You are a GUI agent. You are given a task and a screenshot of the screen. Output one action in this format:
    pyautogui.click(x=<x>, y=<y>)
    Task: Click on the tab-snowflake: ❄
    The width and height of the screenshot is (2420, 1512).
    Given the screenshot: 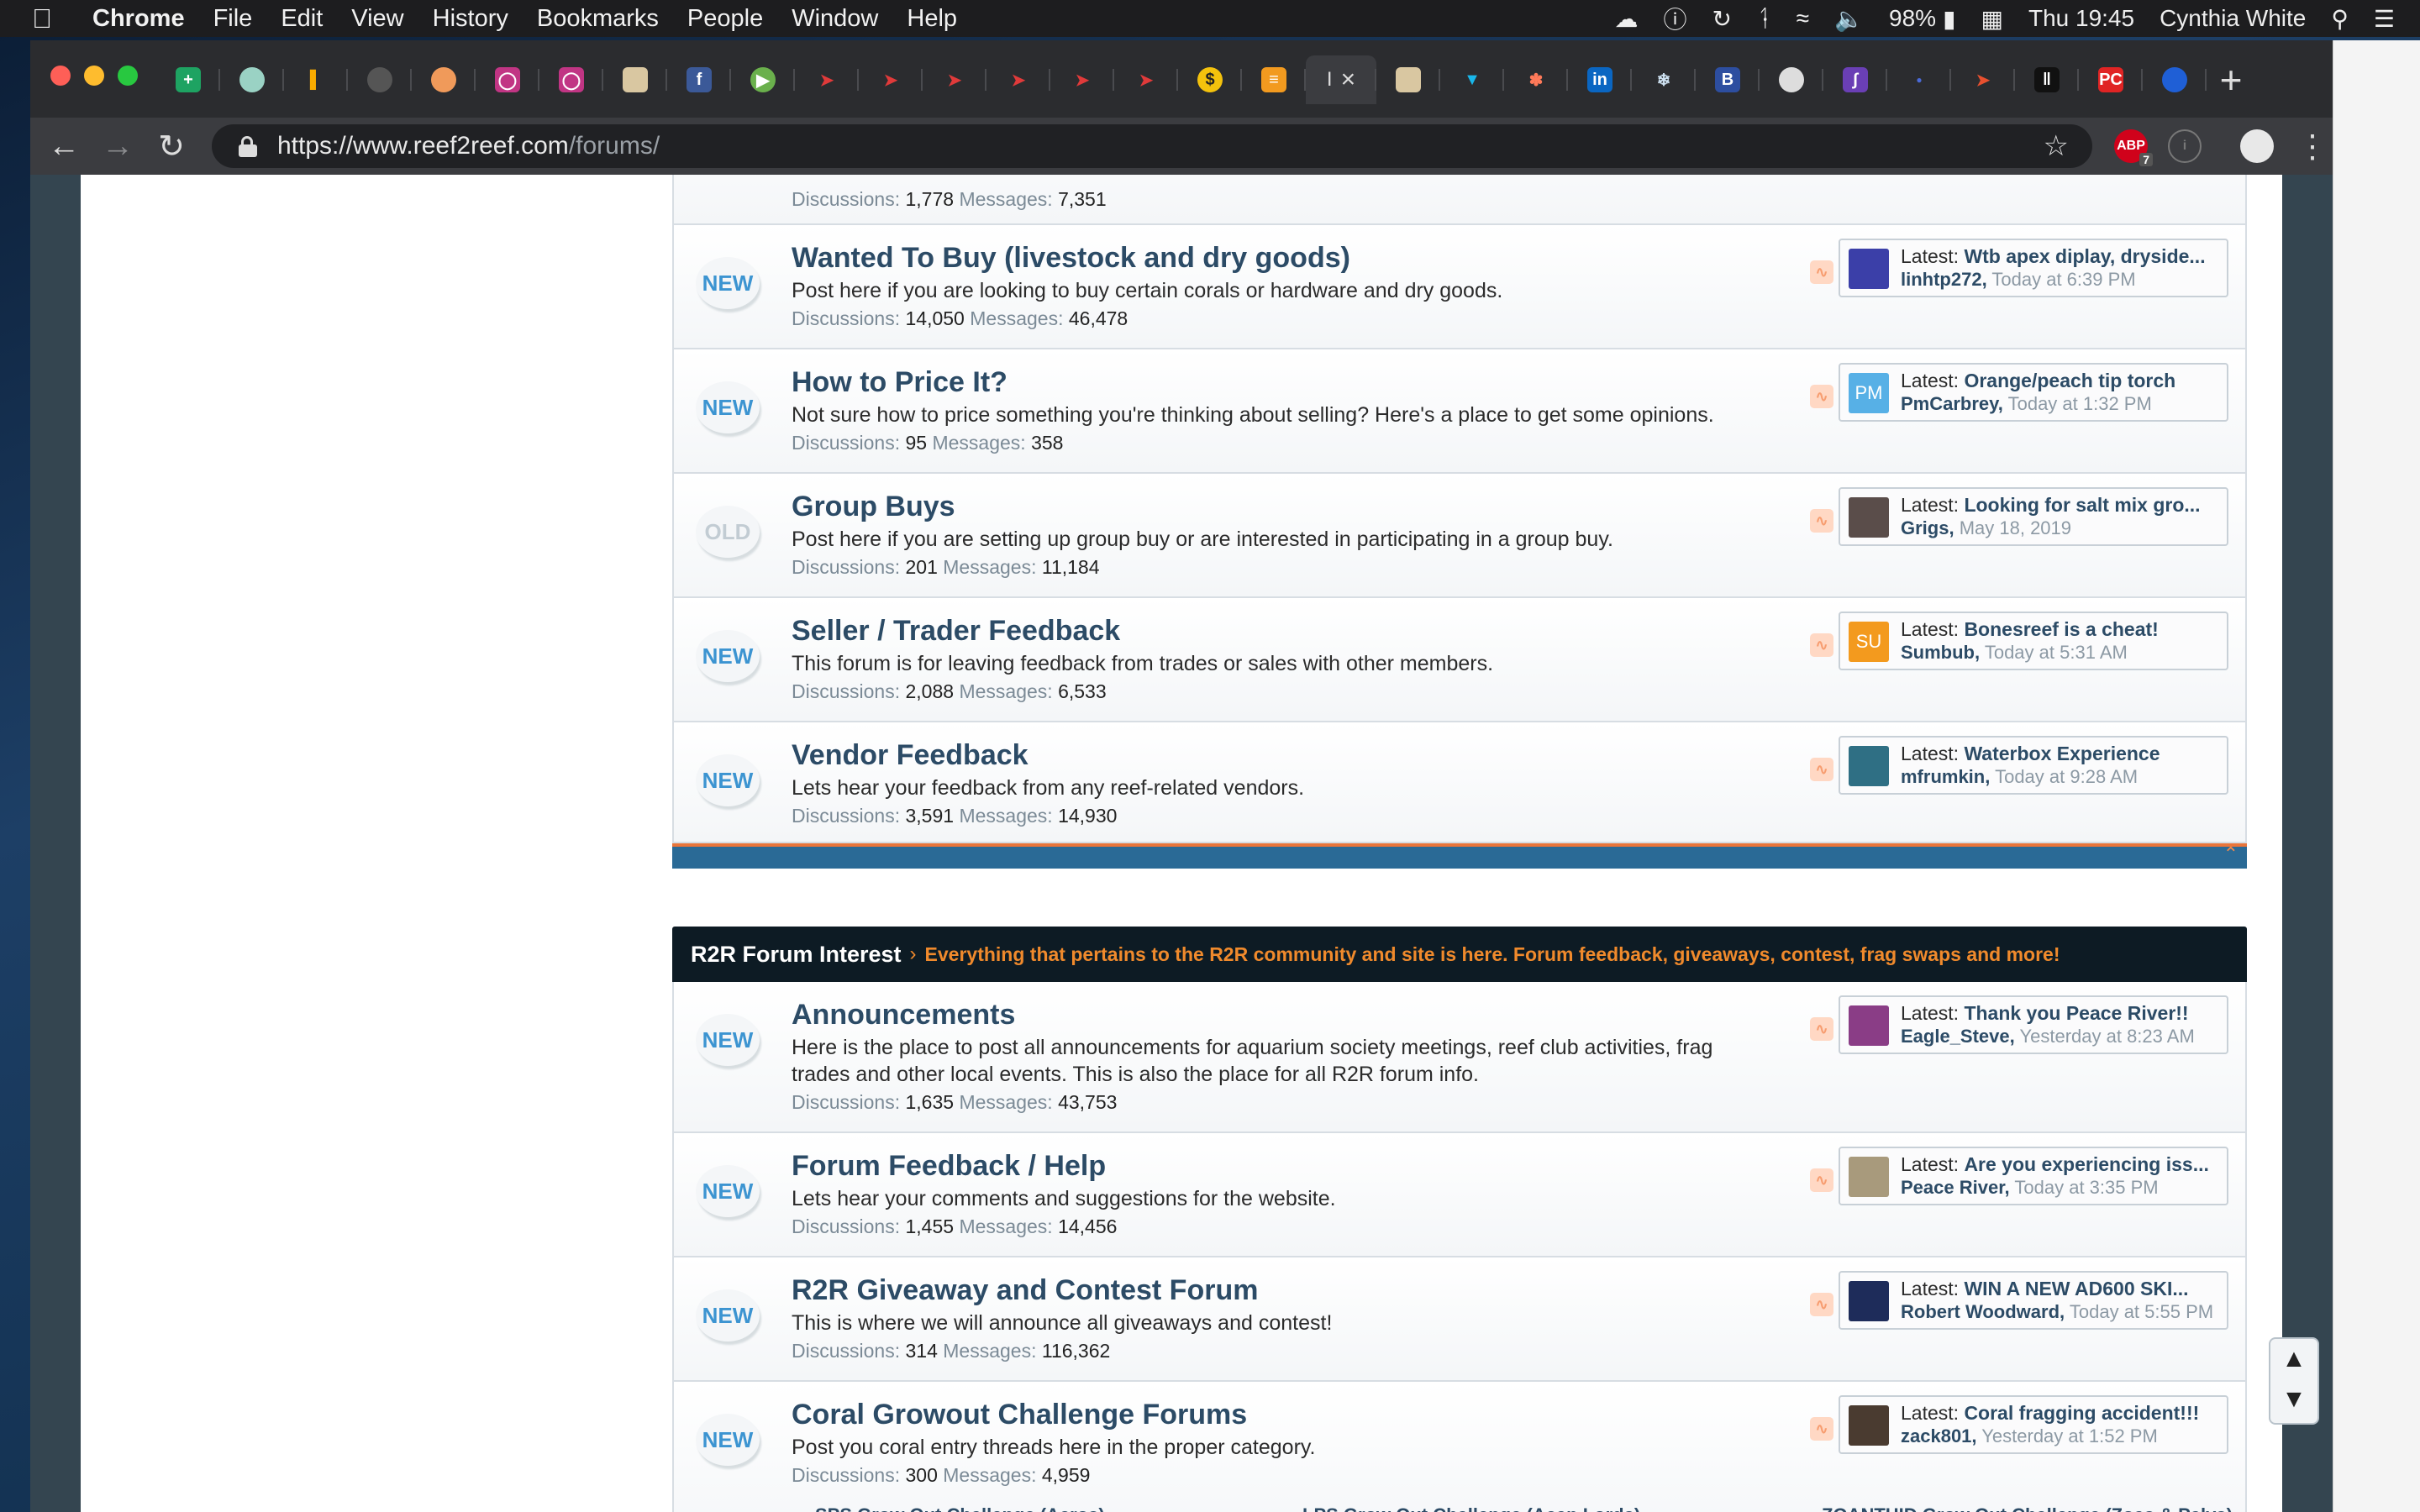 What is the action you would take?
    pyautogui.click(x=1664, y=79)
    